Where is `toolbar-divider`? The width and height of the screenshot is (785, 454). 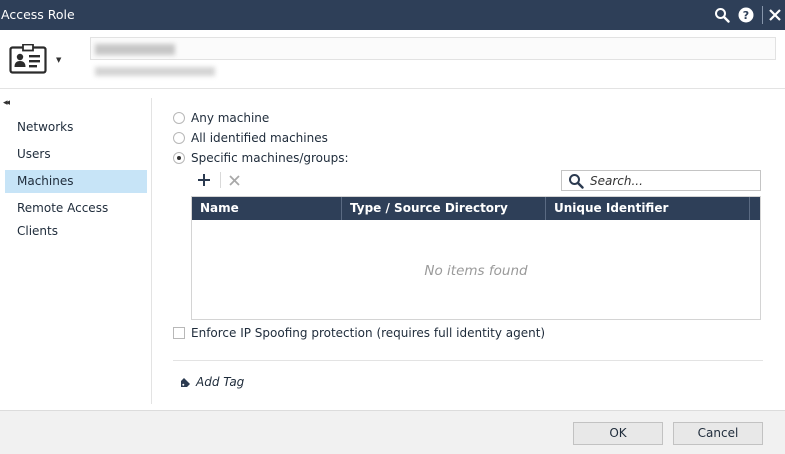
toolbar-divider is located at coordinates (220, 180).